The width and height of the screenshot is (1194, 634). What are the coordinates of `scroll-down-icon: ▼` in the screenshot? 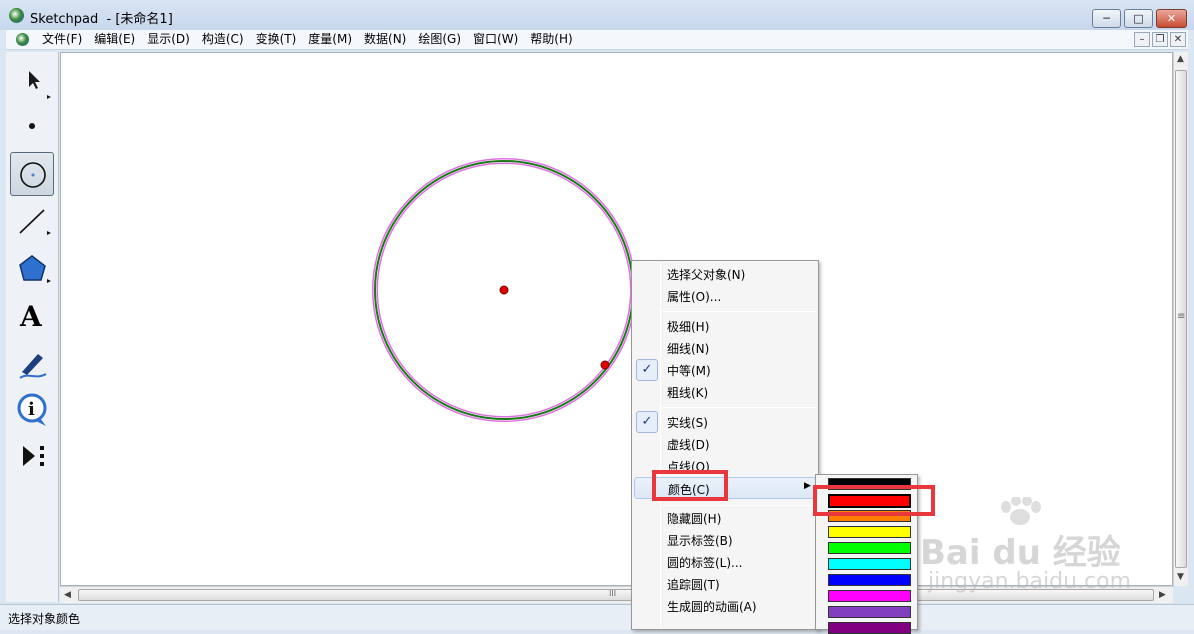 It's located at (1180, 577).